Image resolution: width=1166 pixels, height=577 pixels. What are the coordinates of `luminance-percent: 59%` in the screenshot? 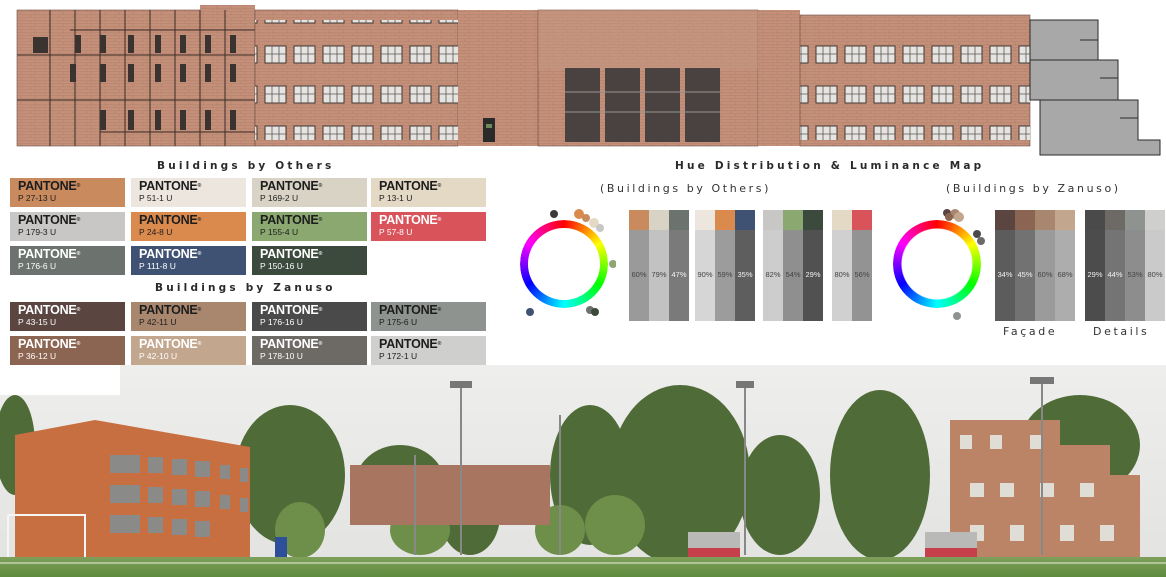 It's located at (725, 274).